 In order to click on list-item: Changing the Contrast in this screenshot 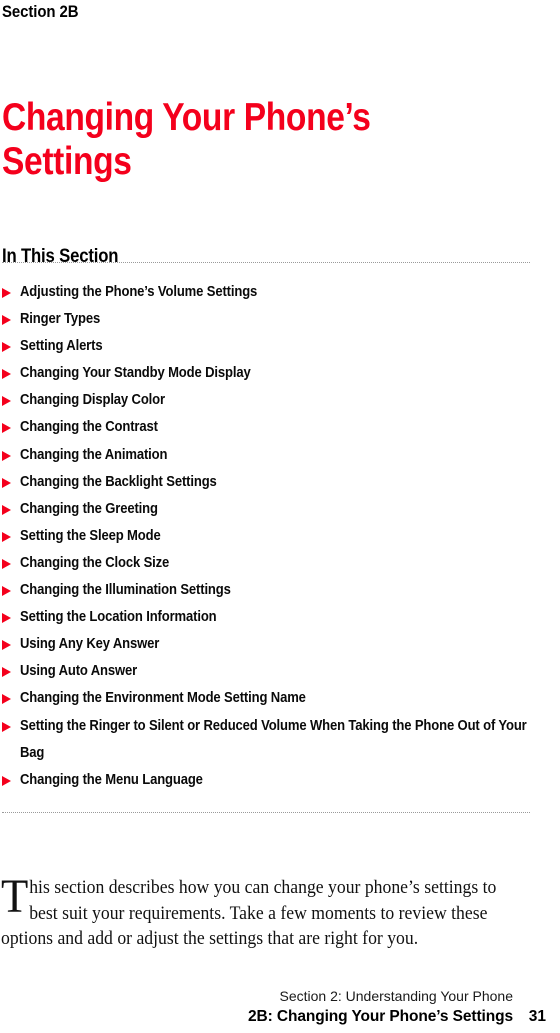, I will do `click(272, 427)`.